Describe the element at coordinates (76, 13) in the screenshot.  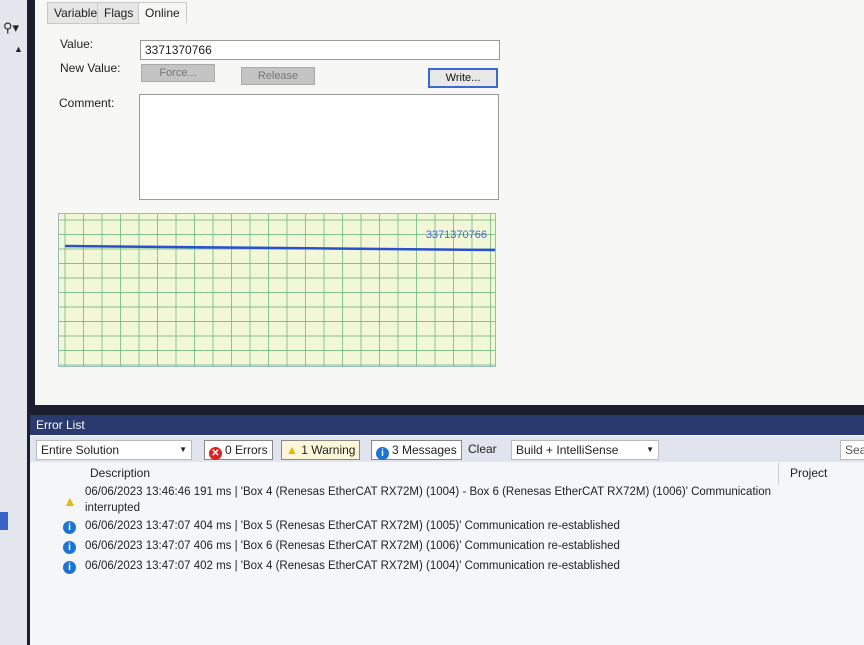
I see `tab-variable: Variable` at that location.